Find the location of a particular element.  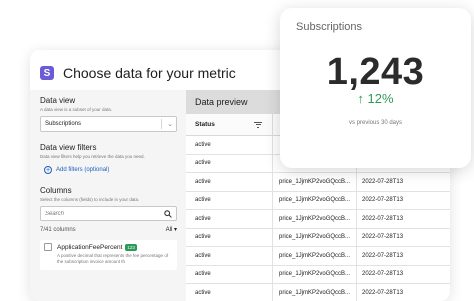

status-header-label: Status is located at coordinates (205, 124).